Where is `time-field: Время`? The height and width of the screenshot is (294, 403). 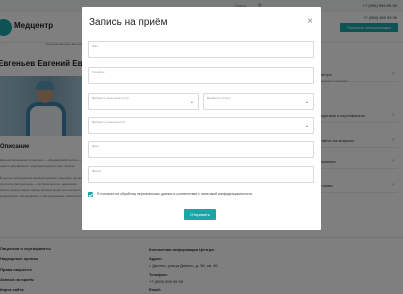
time-field: Время is located at coordinates (201, 174).